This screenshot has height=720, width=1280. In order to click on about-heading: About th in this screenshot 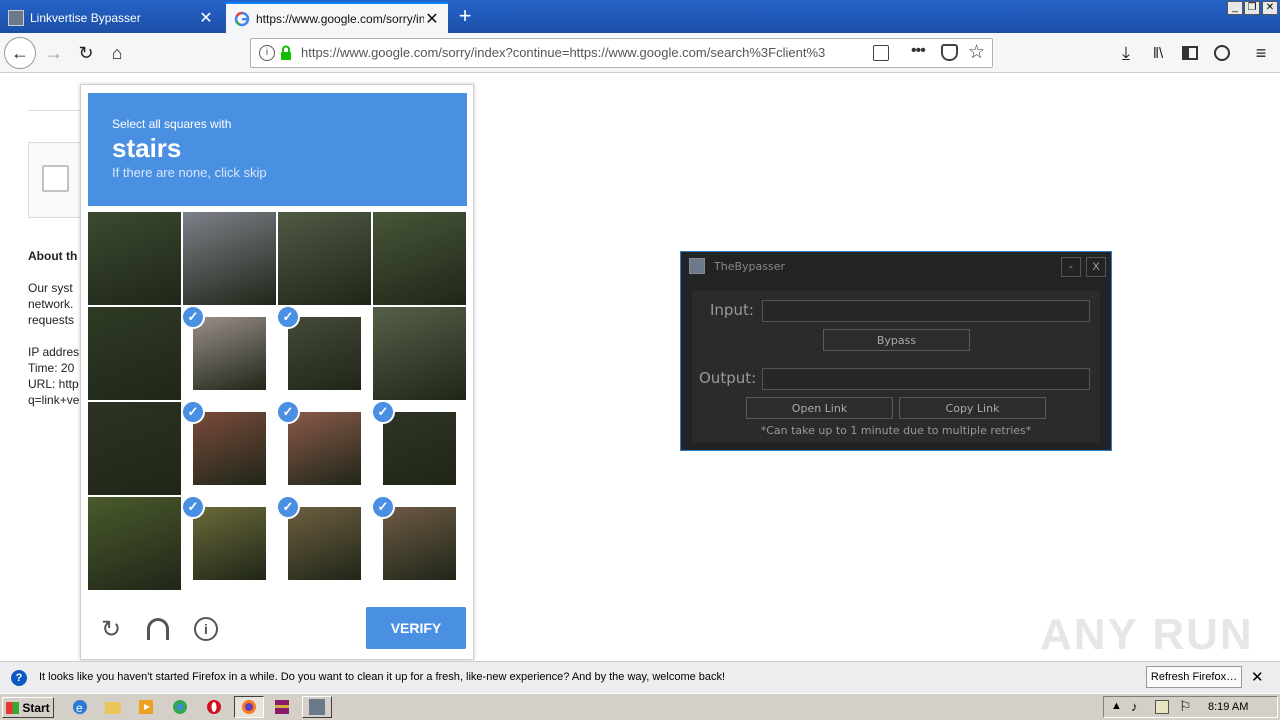, I will do `click(53, 256)`.